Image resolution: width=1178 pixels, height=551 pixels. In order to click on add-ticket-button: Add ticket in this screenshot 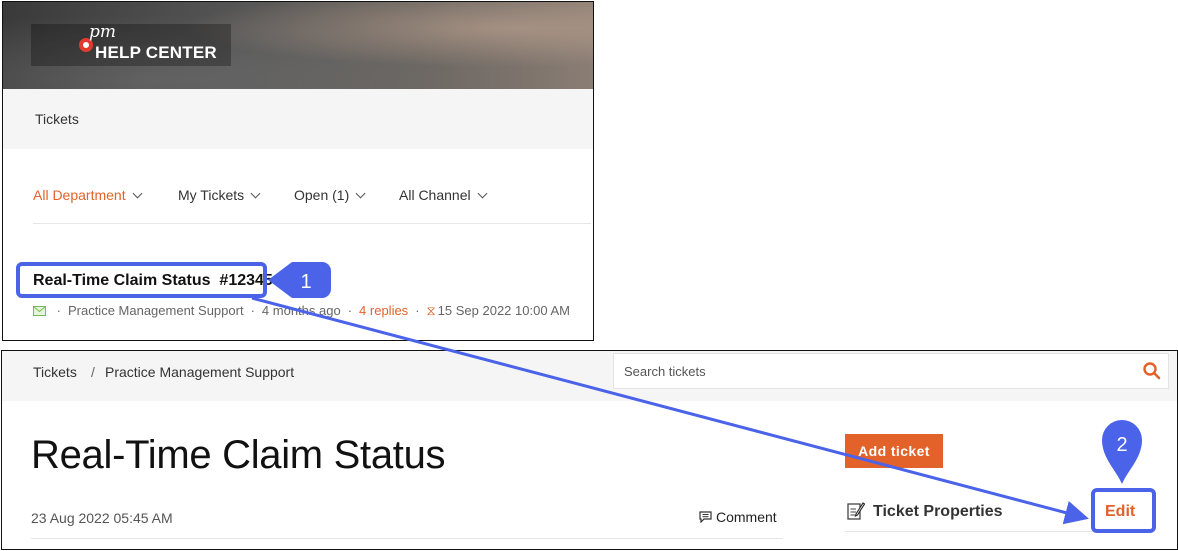, I will do `click(894, 451)`.